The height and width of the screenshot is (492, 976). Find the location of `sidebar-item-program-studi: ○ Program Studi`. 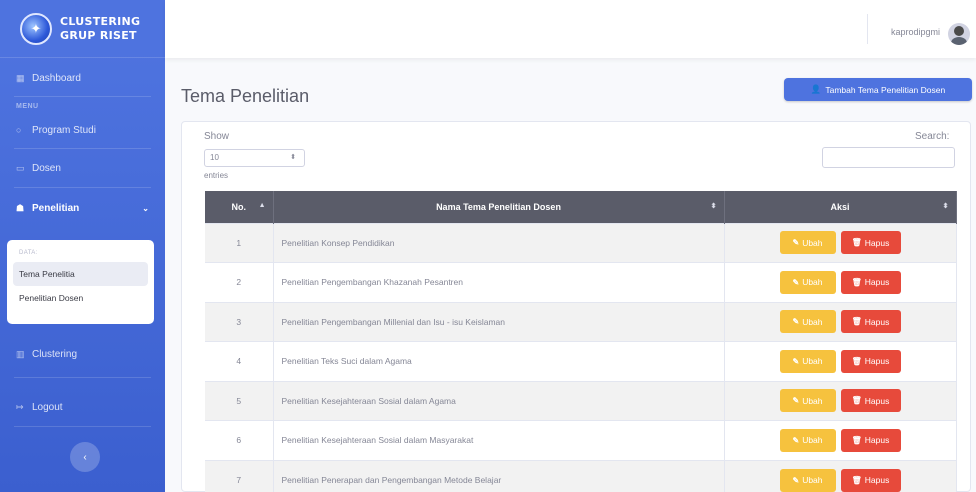

sidebar-item-program-studi: ○ Program Studi is located at coordinates (82, 130).